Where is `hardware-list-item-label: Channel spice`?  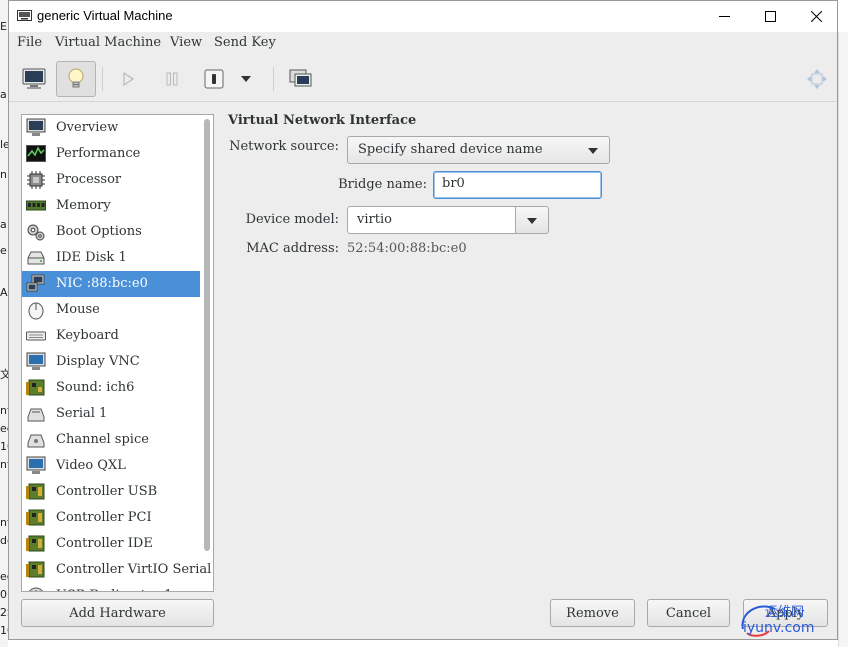 hardware-list-item-label: Channel spice is located at coordinates (102, 439).